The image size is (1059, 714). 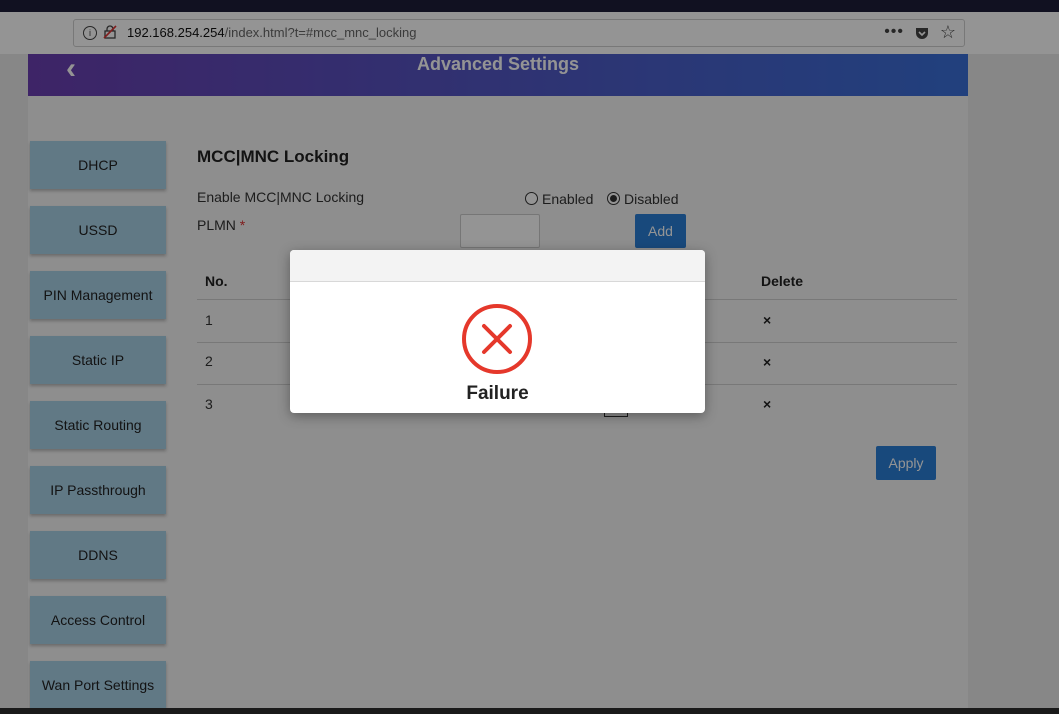 What do you see at coordinates (497, 266) in the screenshot?
I see `dialog-header` at bounding box center [497, 266].